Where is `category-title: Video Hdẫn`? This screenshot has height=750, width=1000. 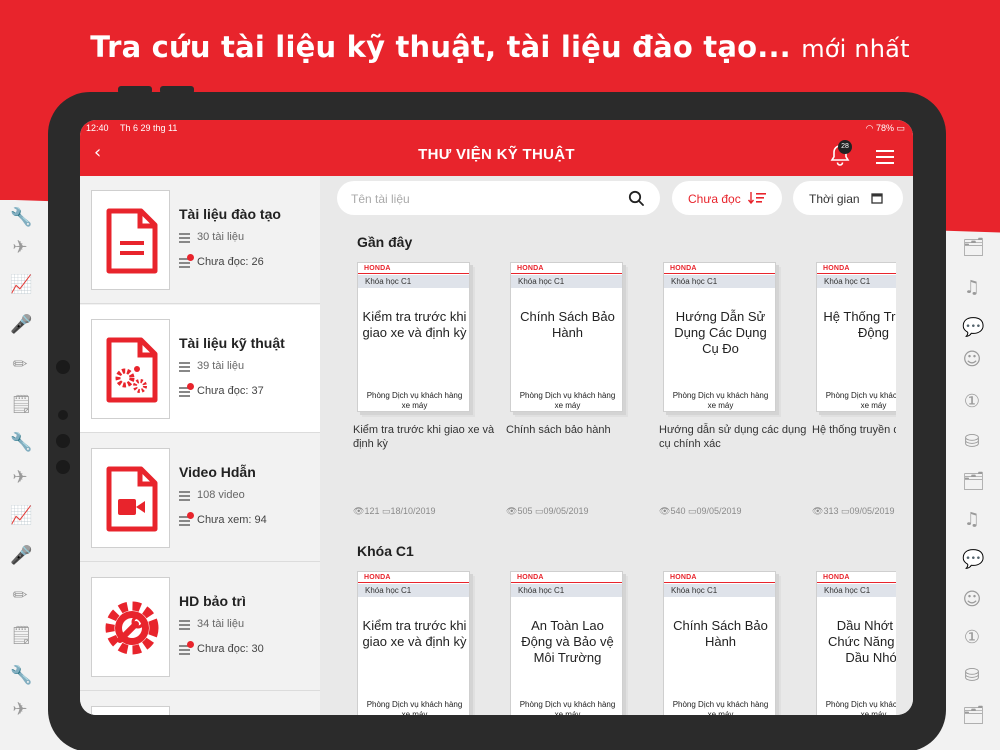 category-title: Video Hdẫn is located at coordinates (217, 472).